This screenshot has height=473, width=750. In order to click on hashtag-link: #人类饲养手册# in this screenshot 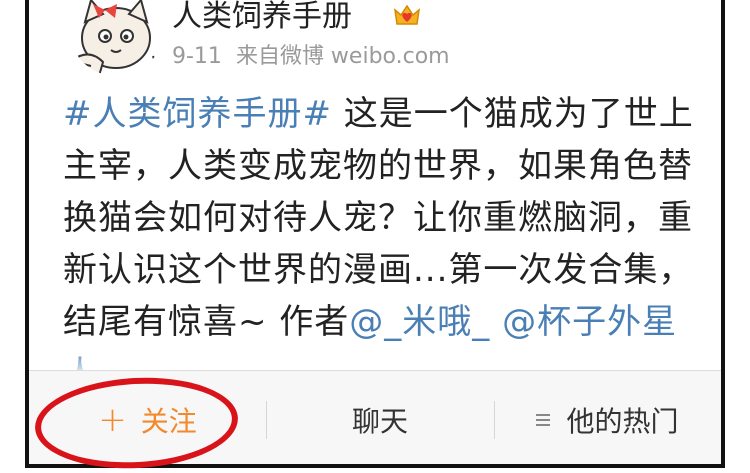, I will do `click(197, 114)`.